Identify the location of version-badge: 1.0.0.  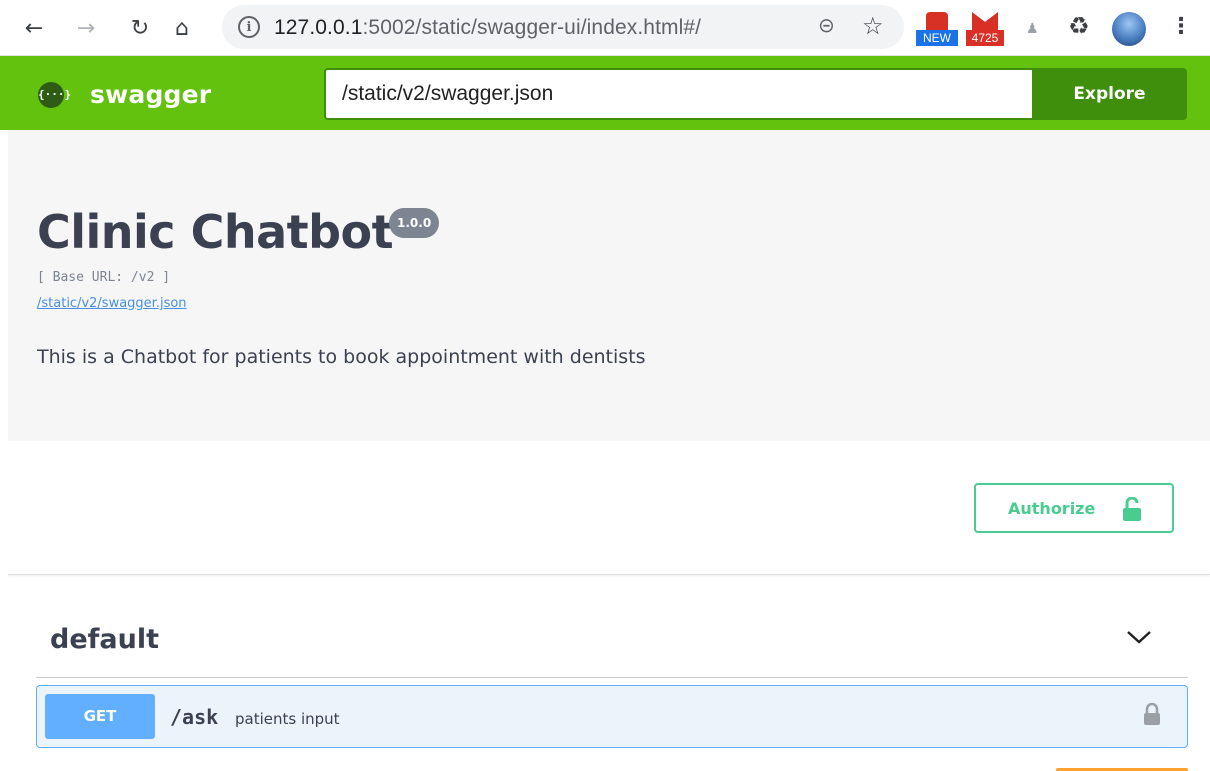
(414, 223).